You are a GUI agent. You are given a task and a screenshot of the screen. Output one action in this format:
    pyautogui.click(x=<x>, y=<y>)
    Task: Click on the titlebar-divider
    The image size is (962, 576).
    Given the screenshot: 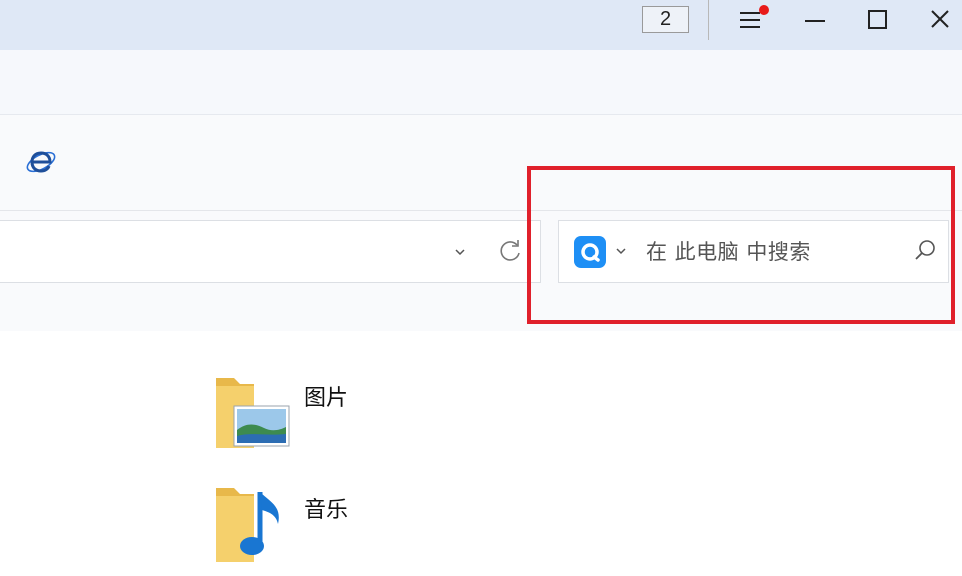 What is the action you would take?
    pyautogui.click(x=708, y=20)
    